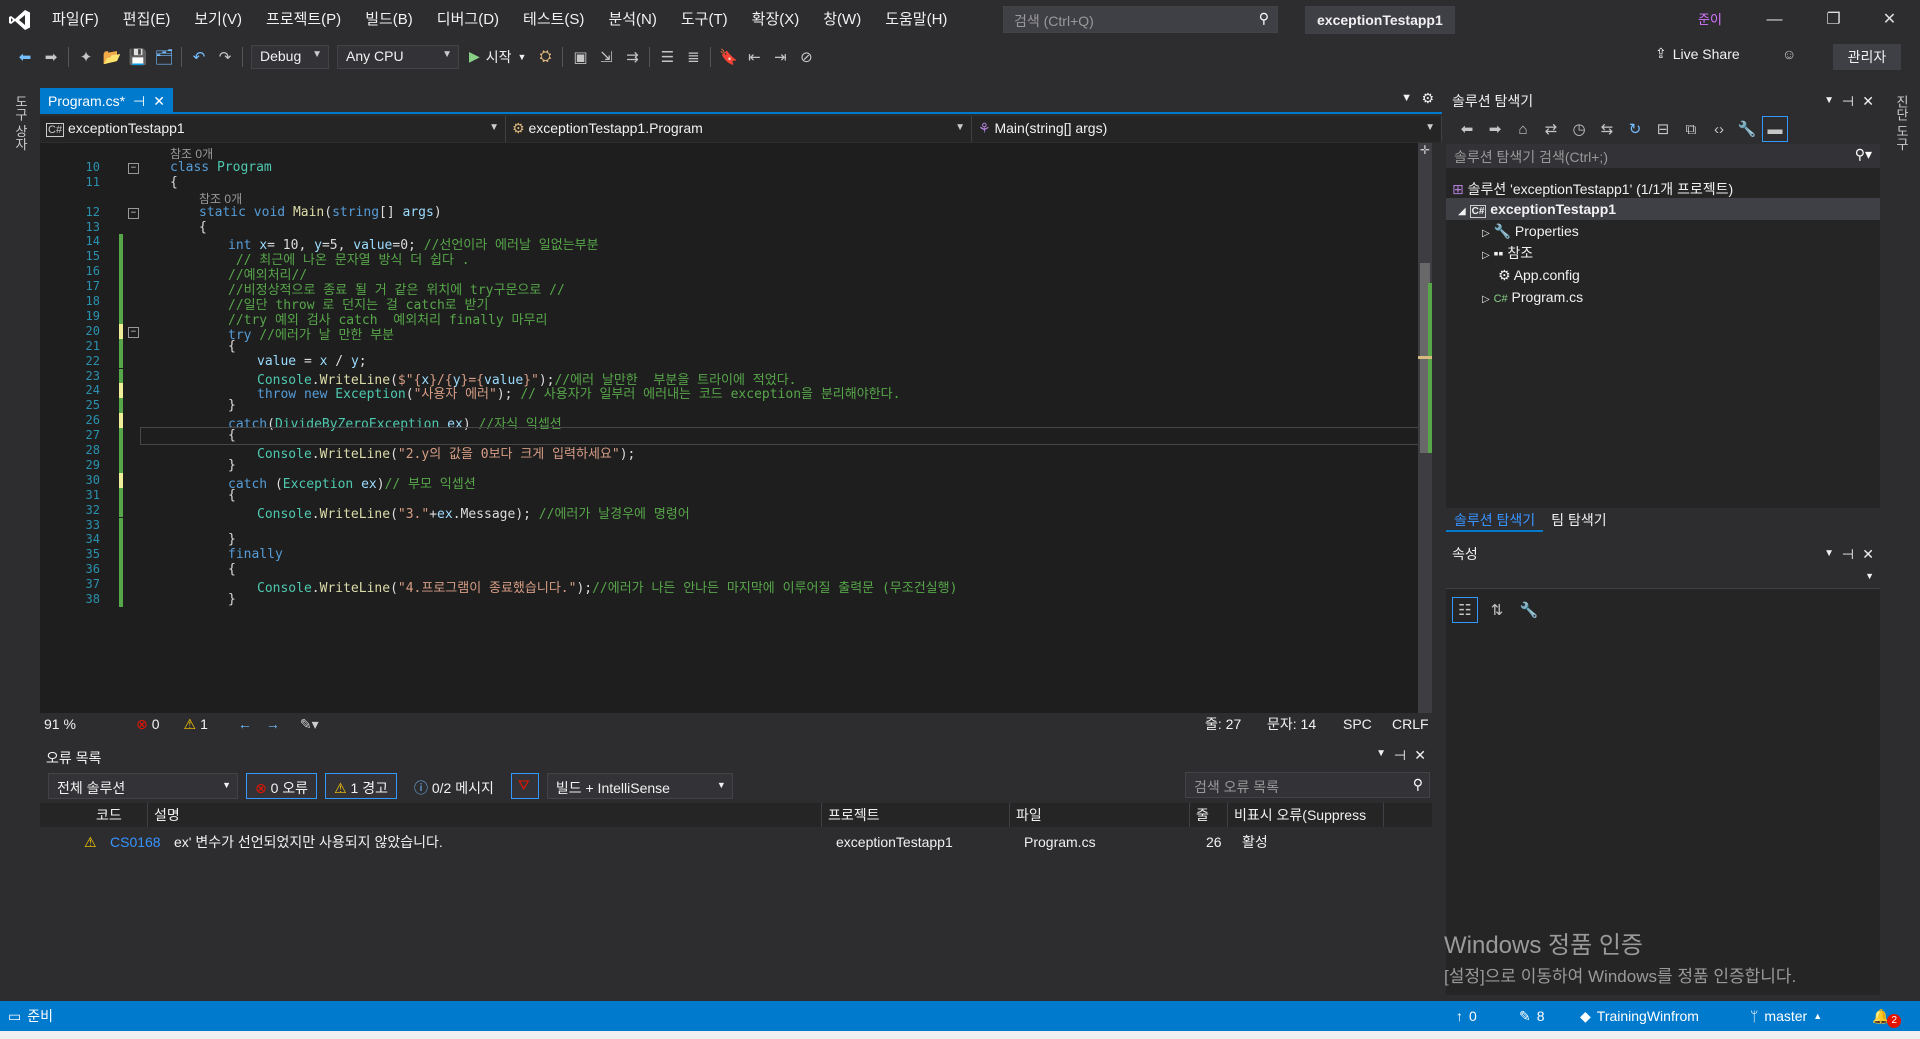 The width and height of the screenshot is (1920, 1039). I want to click on tab-team-explorer: 팀 탐색기, so click(1578, 520).